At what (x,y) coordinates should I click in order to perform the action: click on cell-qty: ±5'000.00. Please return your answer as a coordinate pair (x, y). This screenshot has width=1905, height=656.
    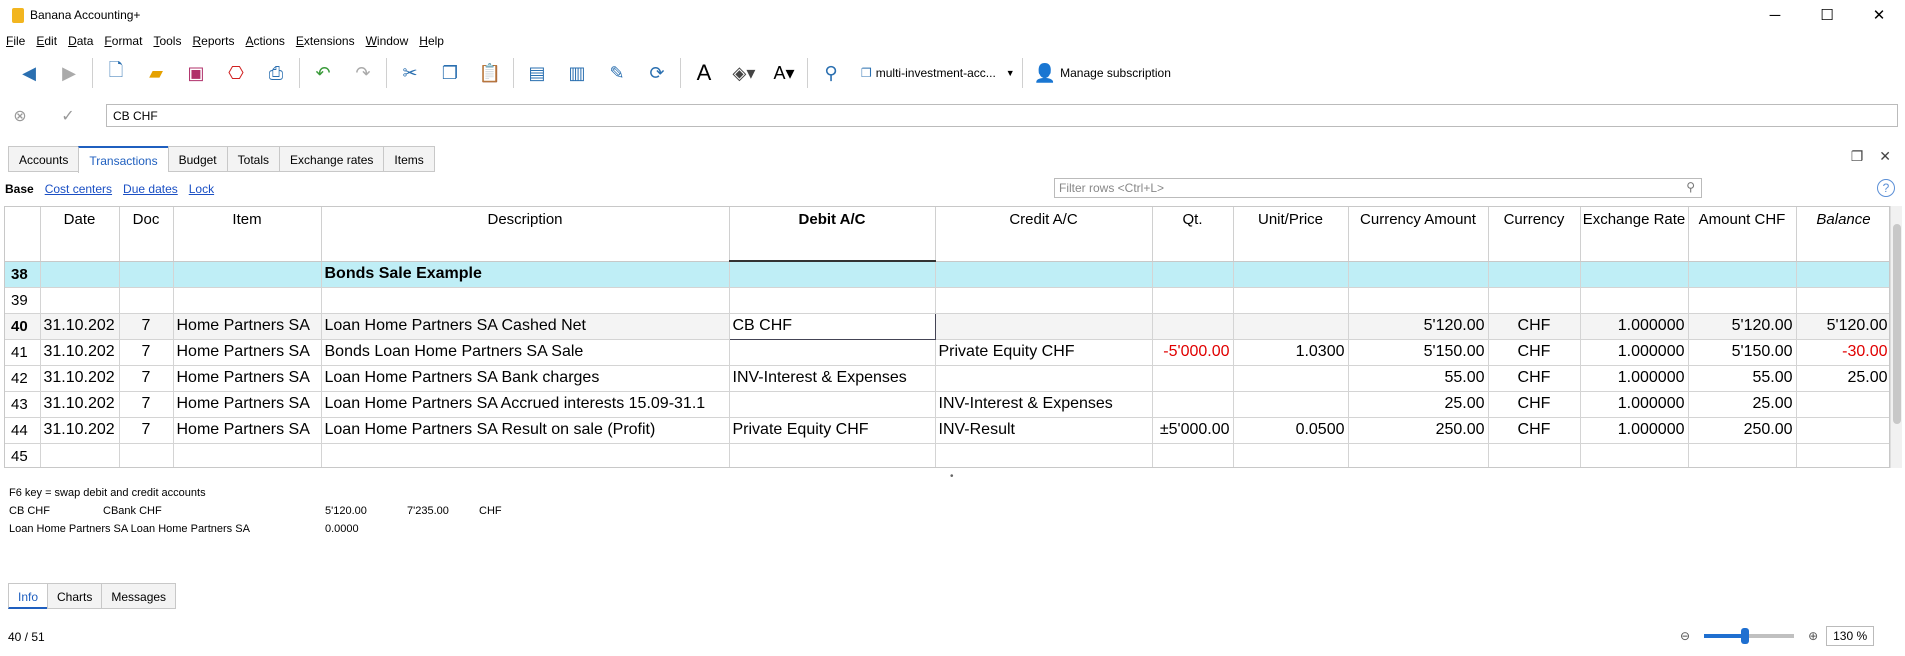
    Looking at the image, I should click on (1193, 430).